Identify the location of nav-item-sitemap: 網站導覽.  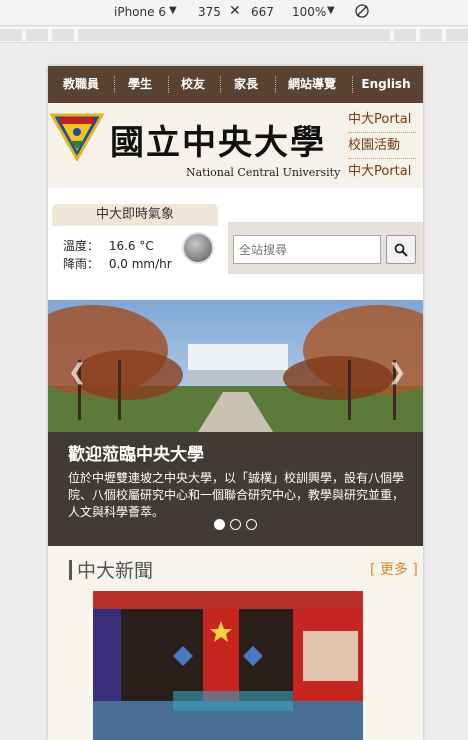
(312, 84).